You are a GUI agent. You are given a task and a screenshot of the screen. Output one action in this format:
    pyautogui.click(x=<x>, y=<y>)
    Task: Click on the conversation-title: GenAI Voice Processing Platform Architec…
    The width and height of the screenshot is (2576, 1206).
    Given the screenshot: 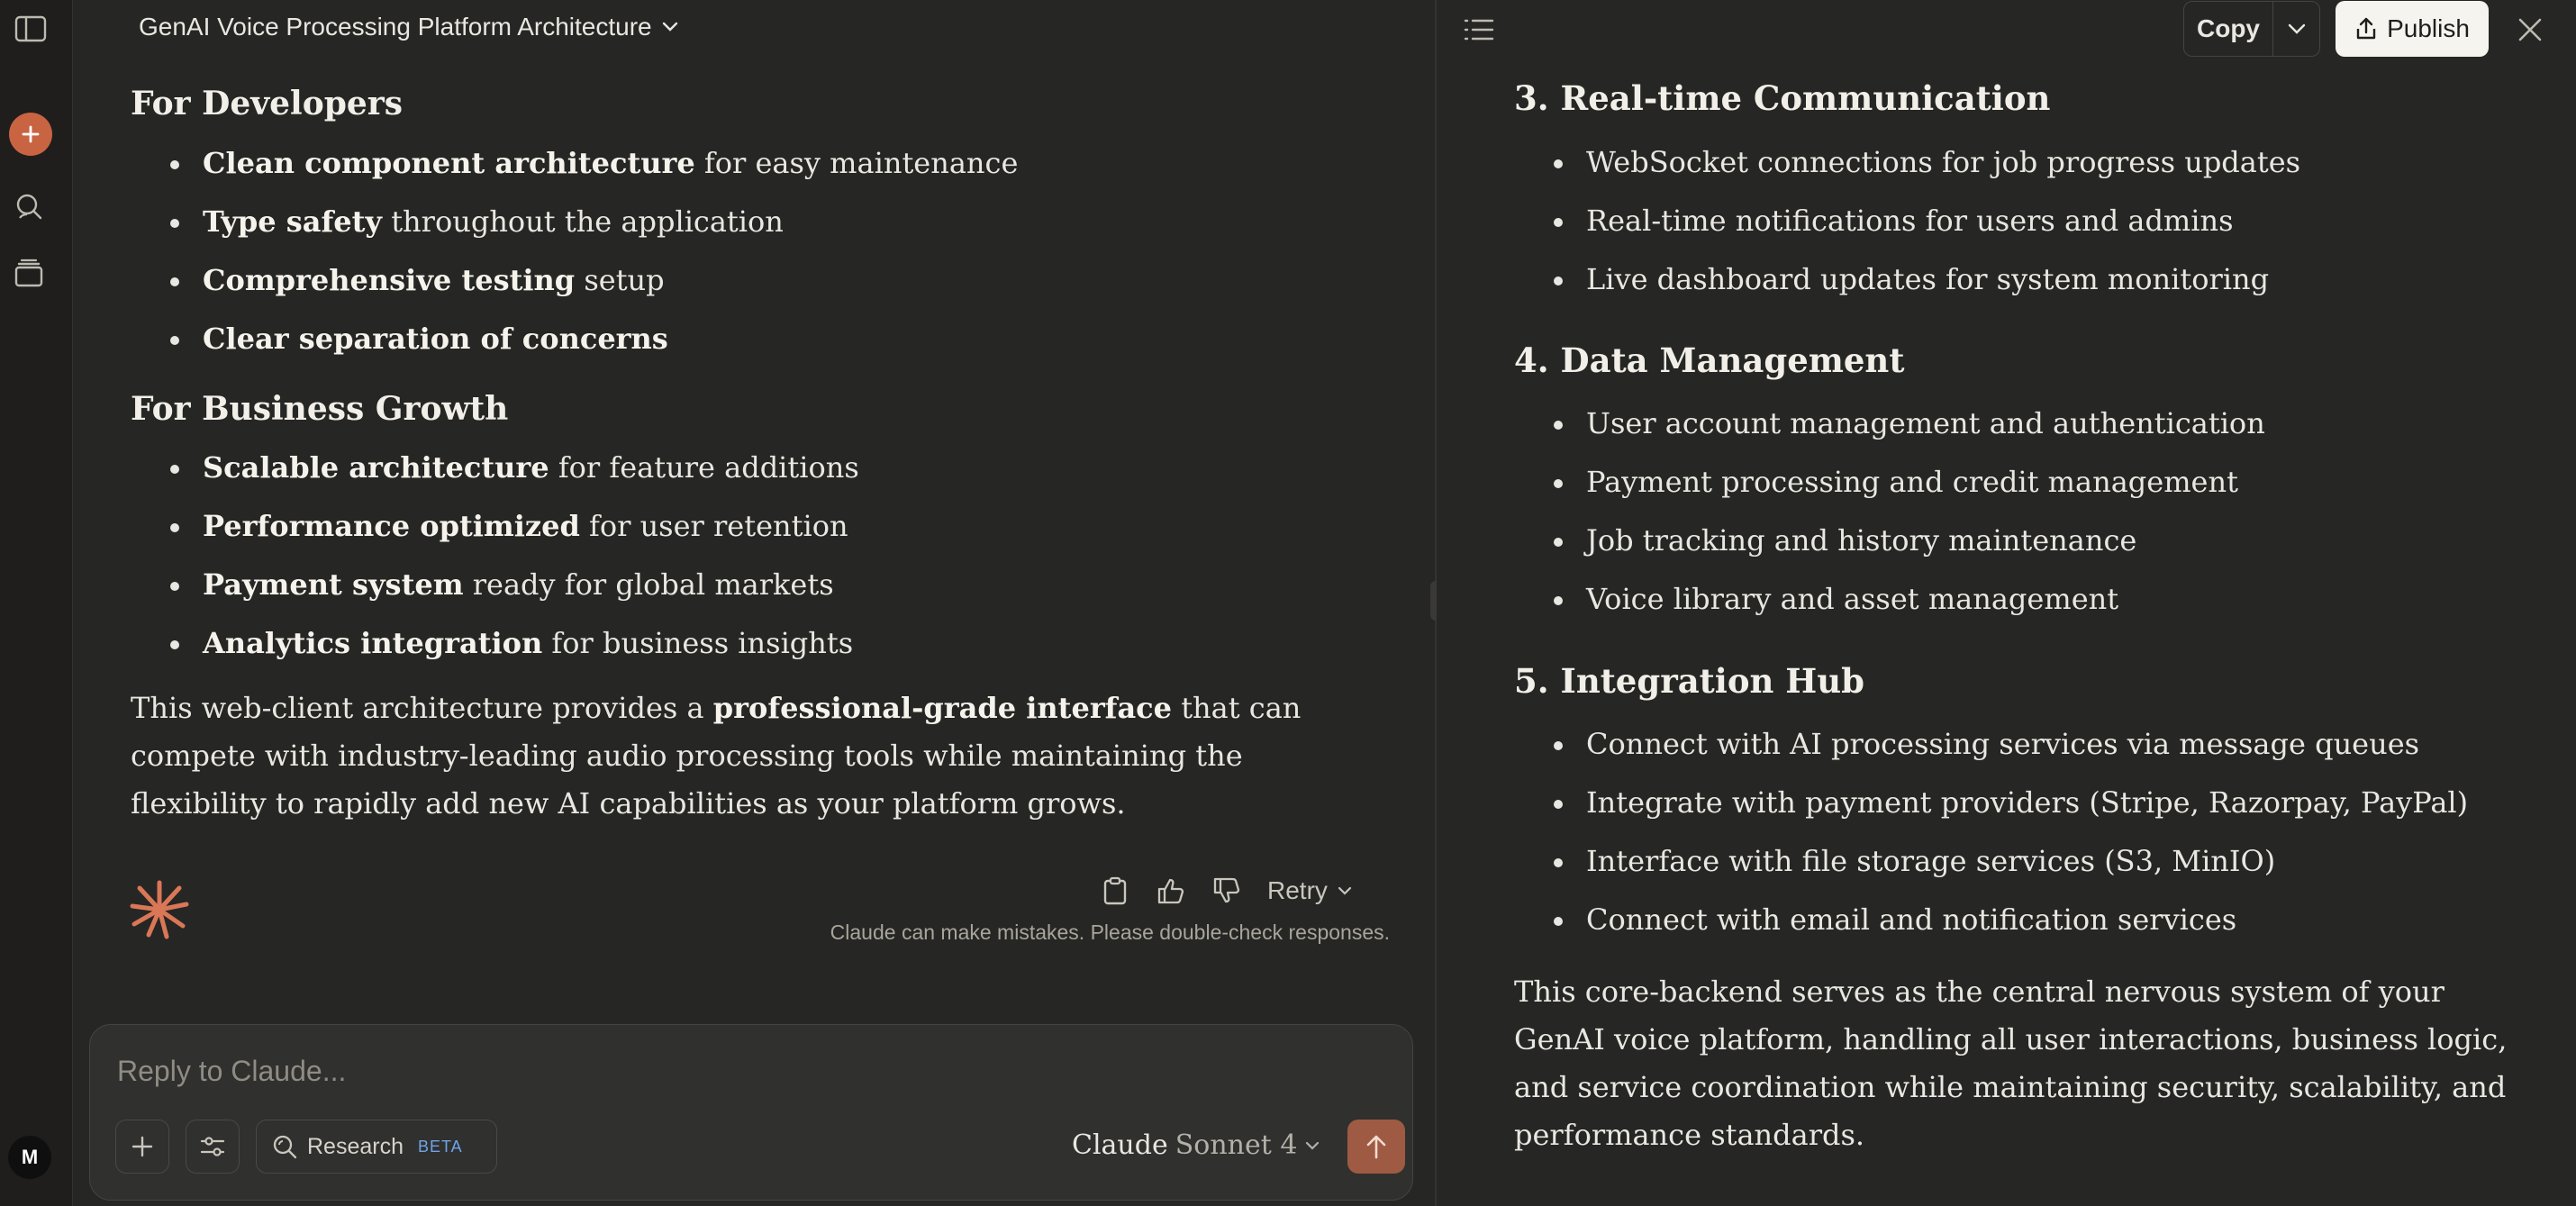 What is the action you would take?
    pyautogui.click(x=396, y=27)
    